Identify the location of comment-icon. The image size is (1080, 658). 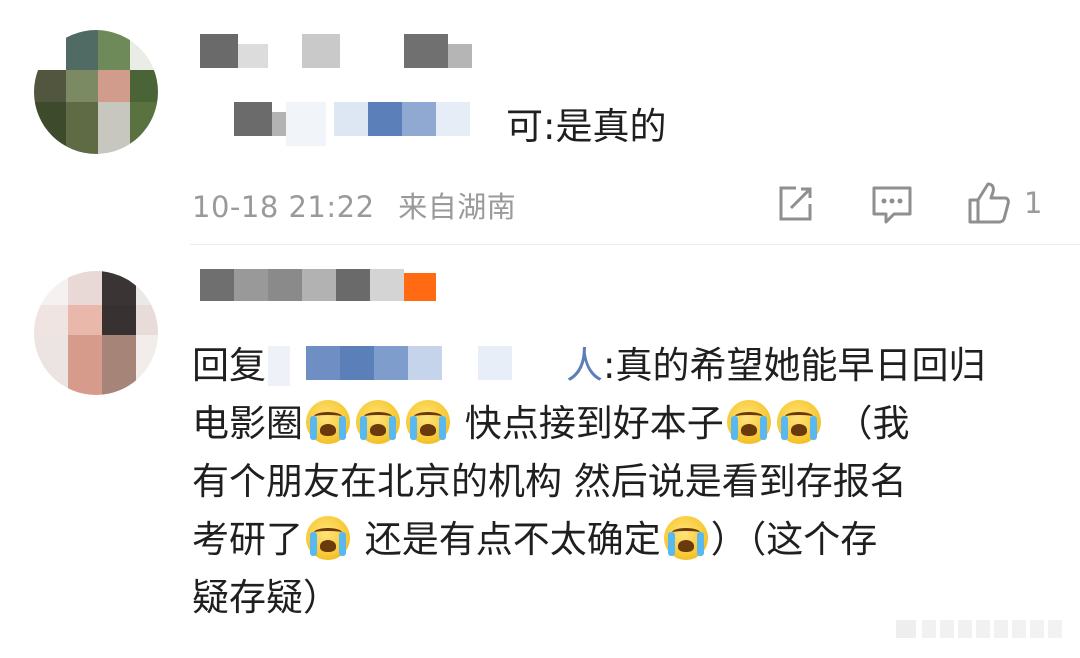
(892, 205).